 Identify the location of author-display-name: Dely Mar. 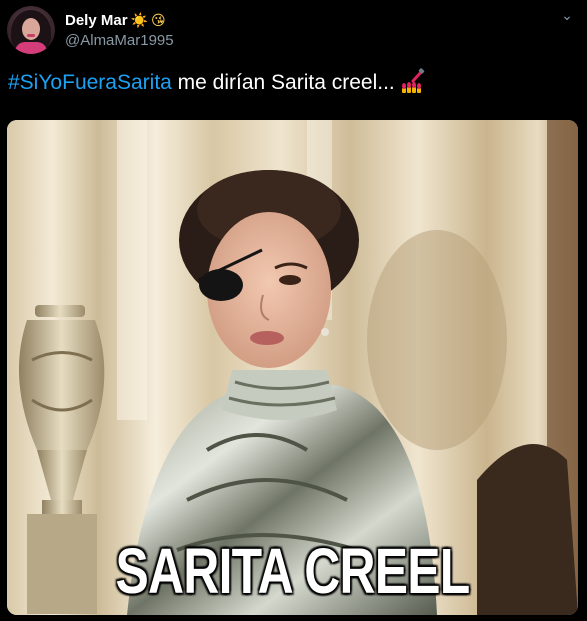
(96, 20).